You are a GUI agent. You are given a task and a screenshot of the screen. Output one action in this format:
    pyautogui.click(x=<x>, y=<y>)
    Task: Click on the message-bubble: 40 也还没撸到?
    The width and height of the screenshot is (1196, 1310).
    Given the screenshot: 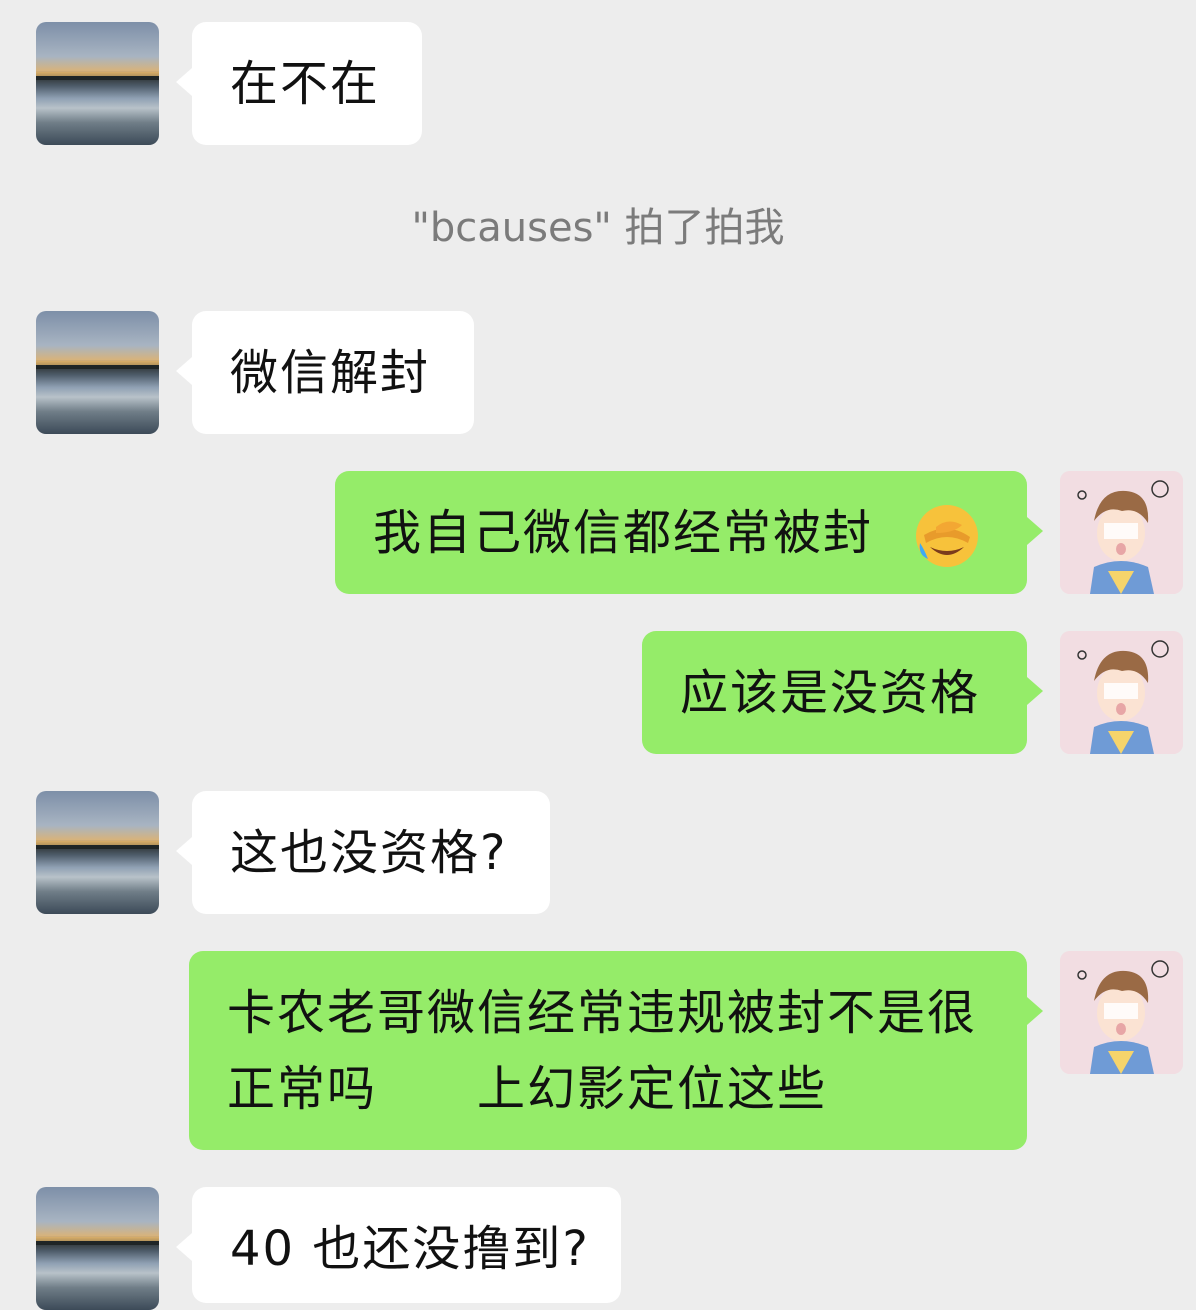 What is the action you would take?
    pyautogui.click(x=398, y=1245)
    